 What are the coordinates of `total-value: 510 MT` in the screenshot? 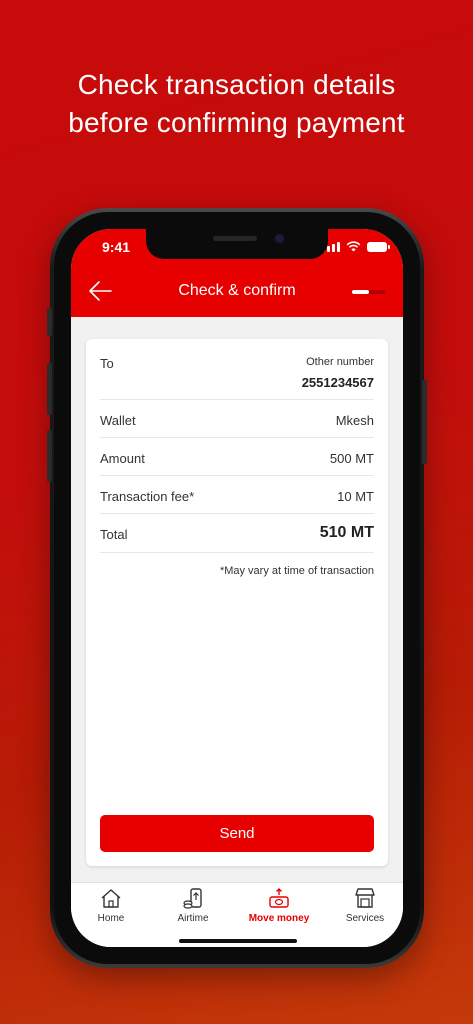 It's located at (346, 532).